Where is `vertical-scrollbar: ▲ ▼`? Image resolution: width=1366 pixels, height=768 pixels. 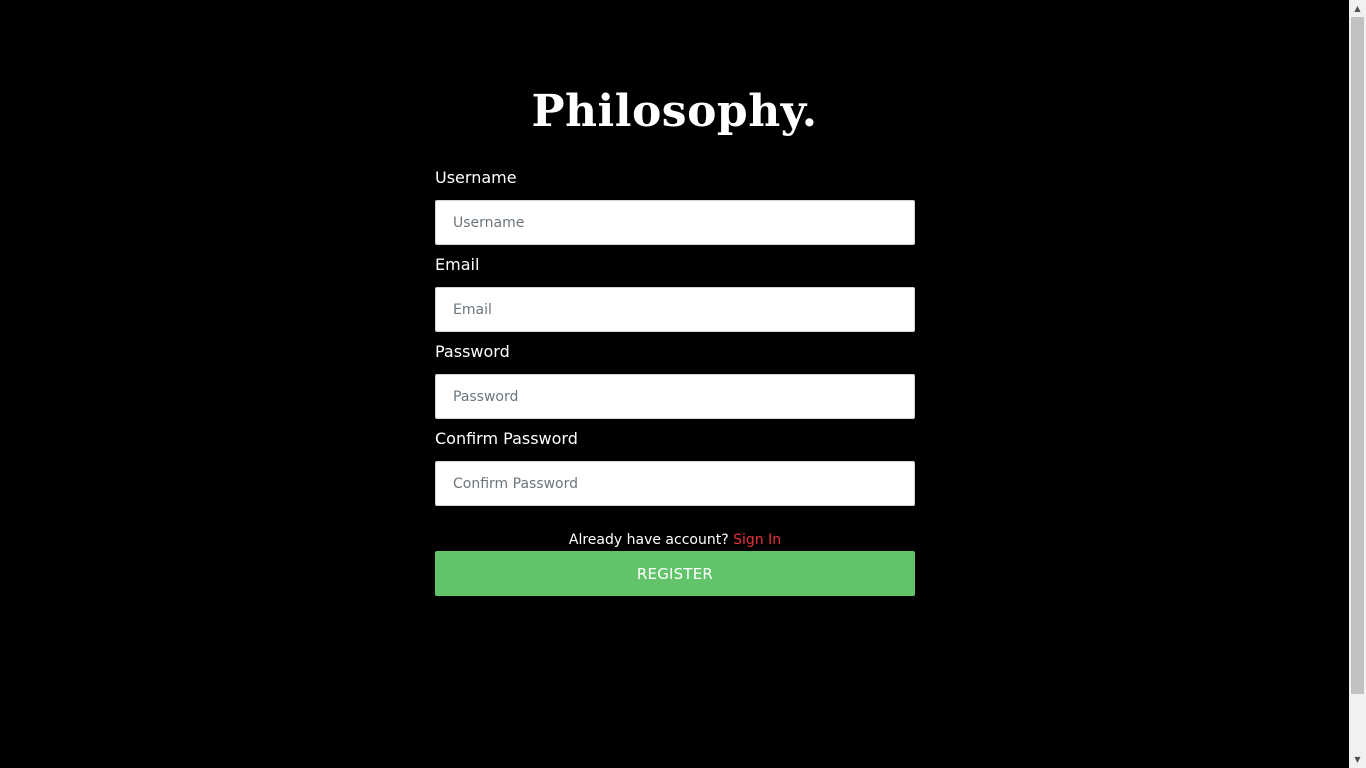 vertical-scrollbar: ▲ ▼ is located at coordinates (1357, 384).